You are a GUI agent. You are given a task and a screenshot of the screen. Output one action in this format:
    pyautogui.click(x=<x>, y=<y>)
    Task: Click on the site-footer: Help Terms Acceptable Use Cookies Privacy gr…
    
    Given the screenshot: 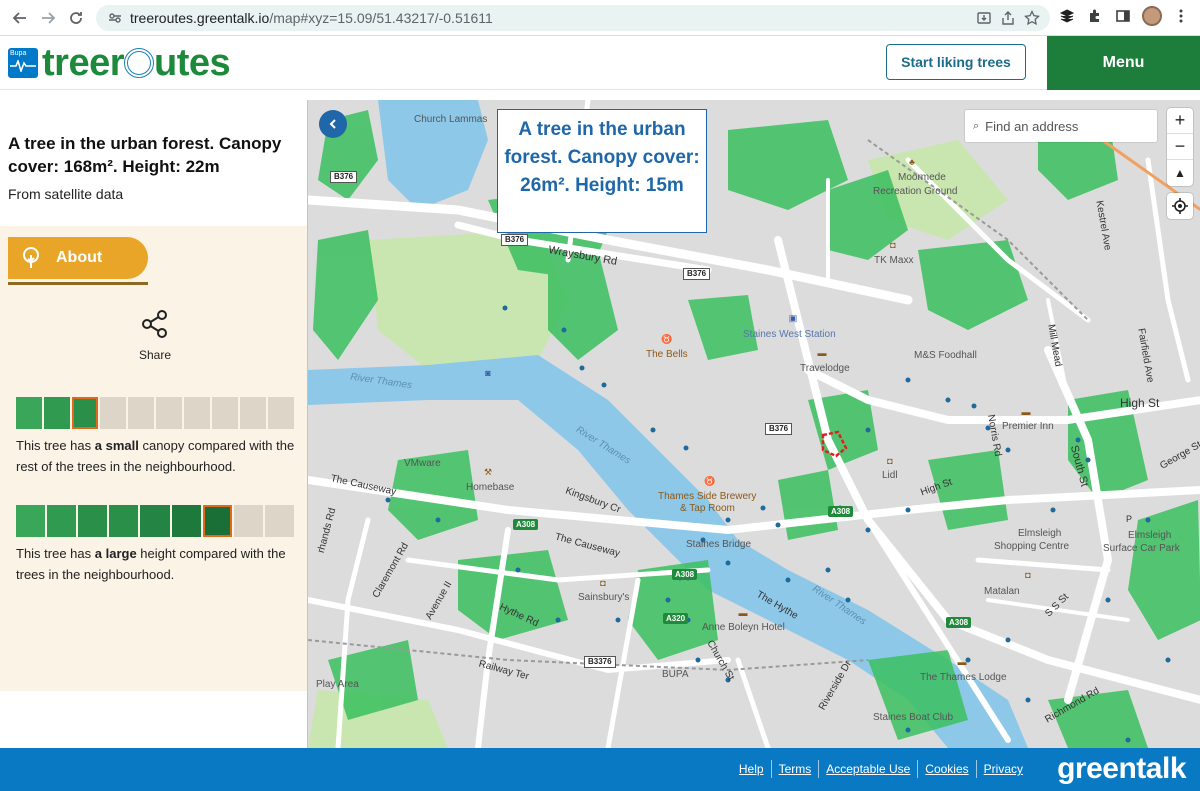 What is the action you would take?
    pyautogui.click(x=600, y=769)
    